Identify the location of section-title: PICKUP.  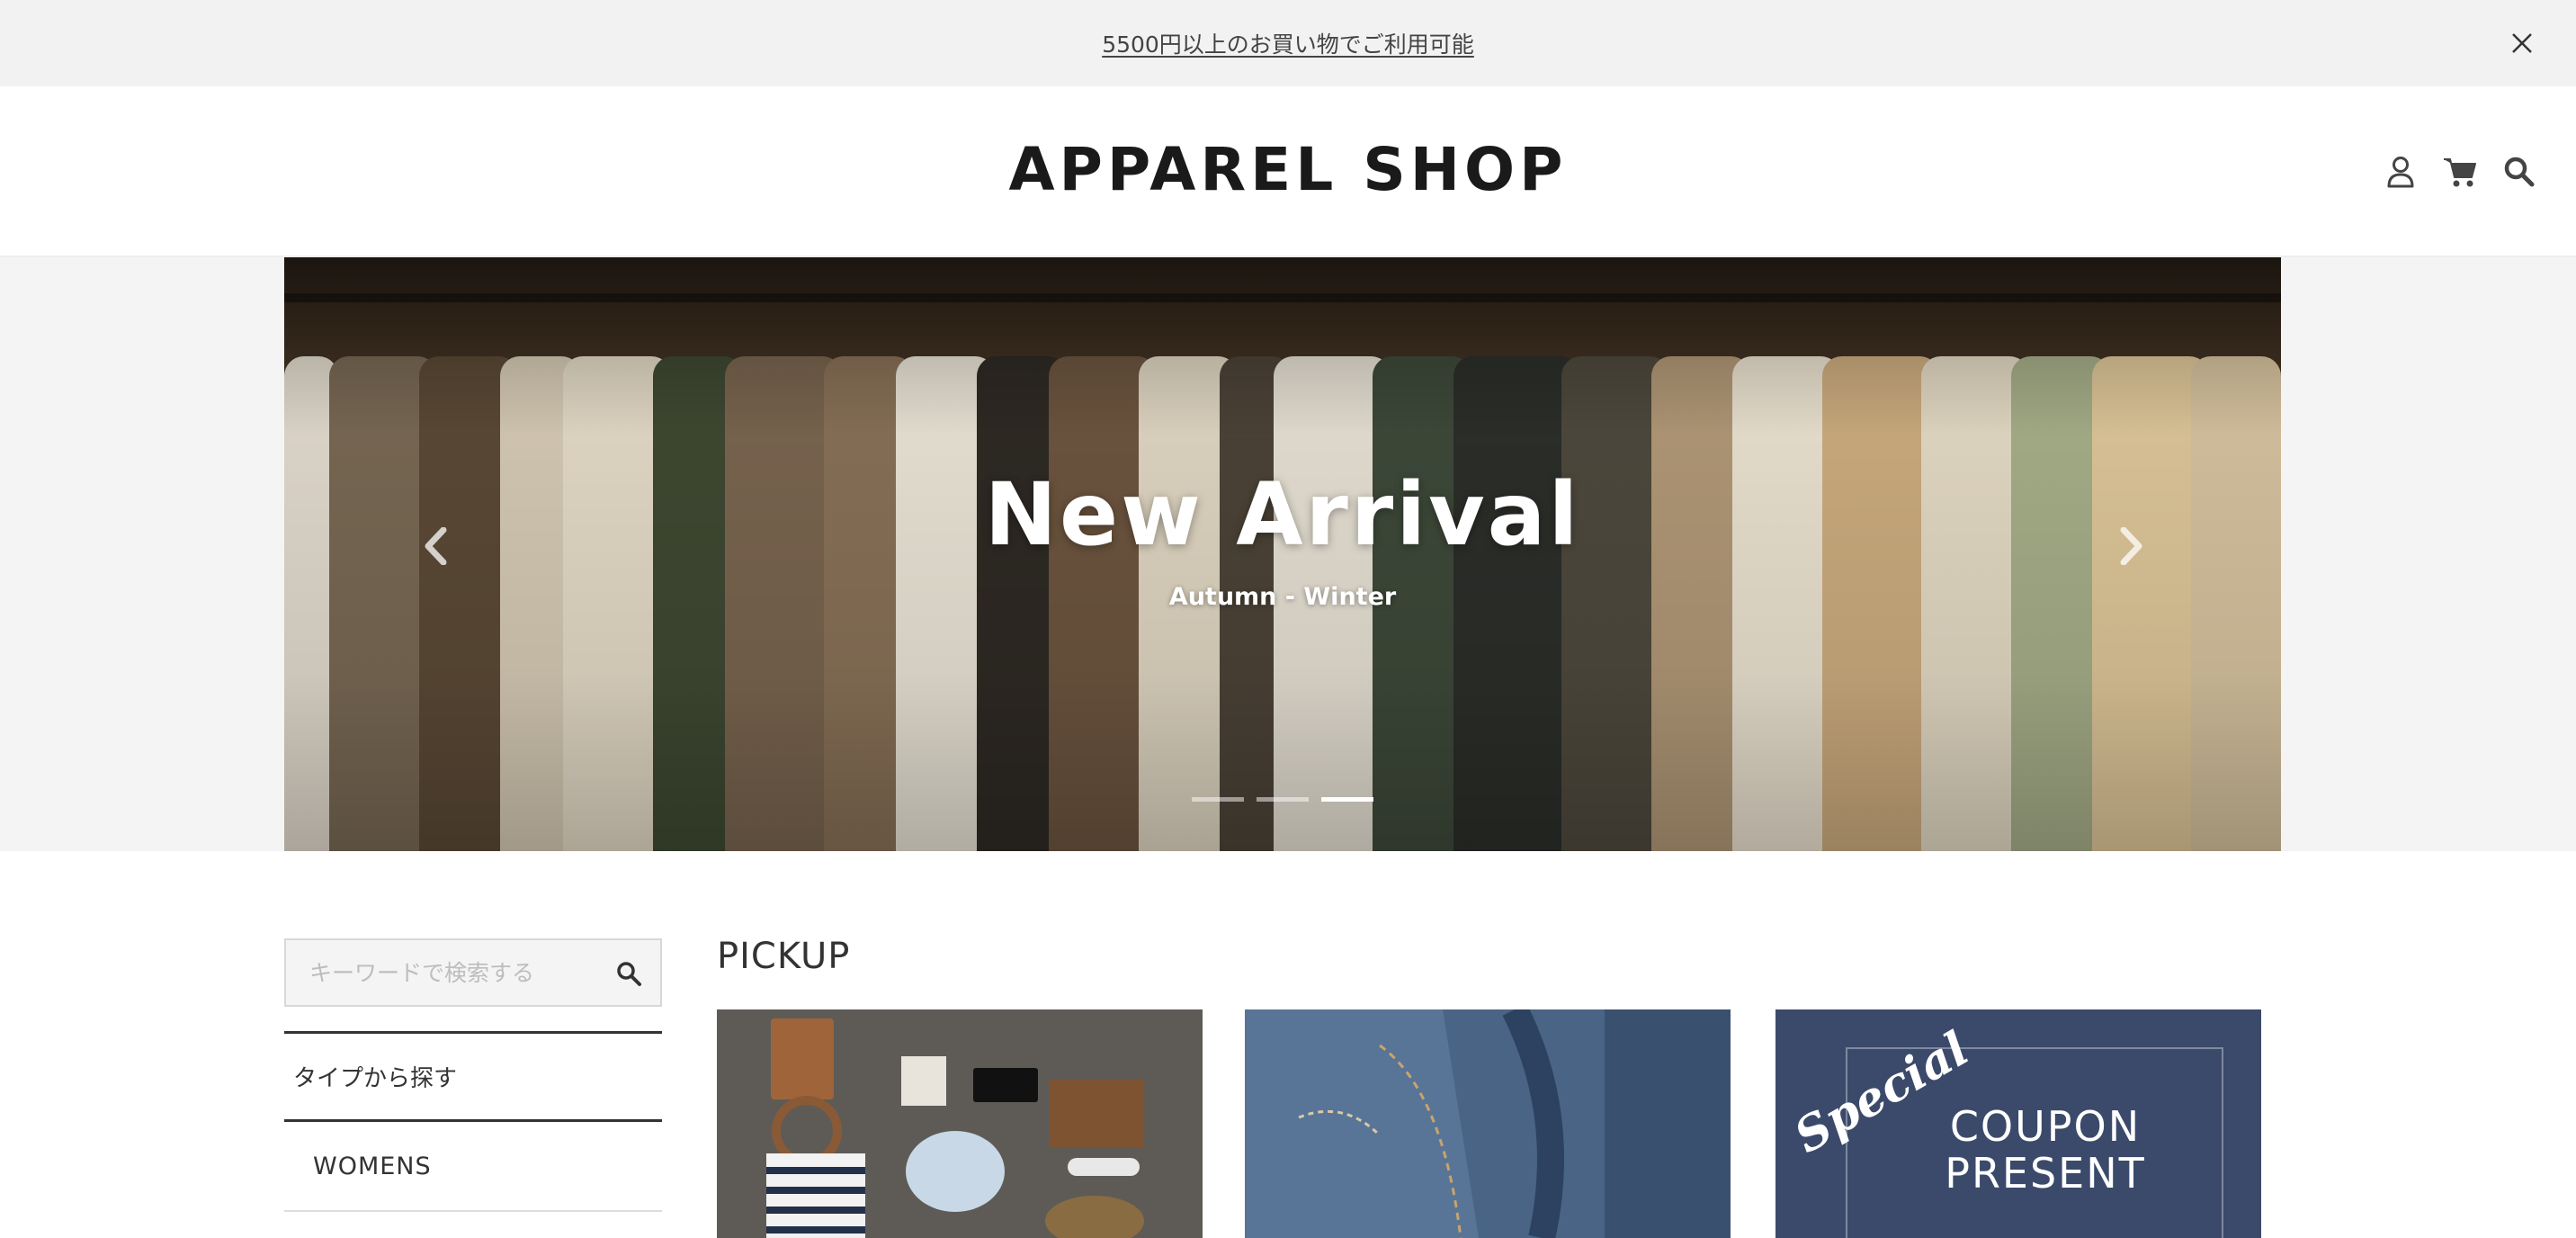
(784, 956).